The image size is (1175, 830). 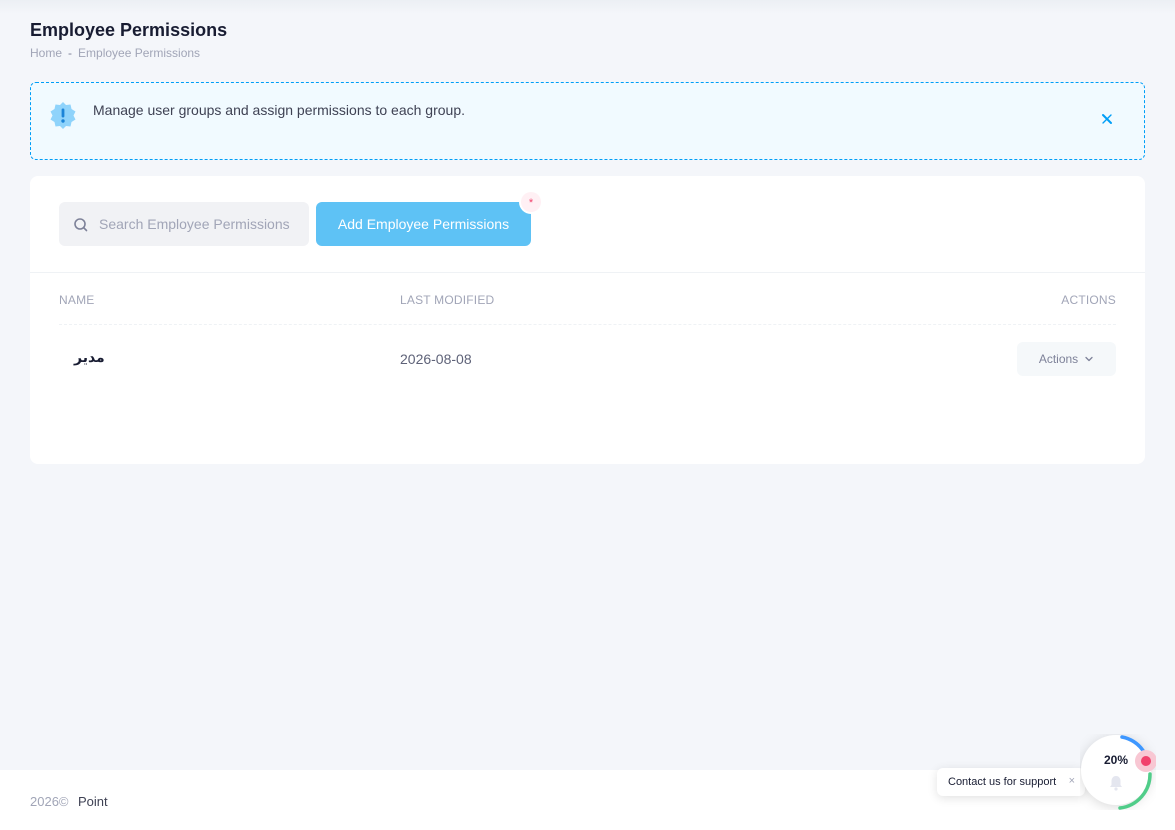 I want to click on support-close-icon: ×, so click(x=1072, y=781).